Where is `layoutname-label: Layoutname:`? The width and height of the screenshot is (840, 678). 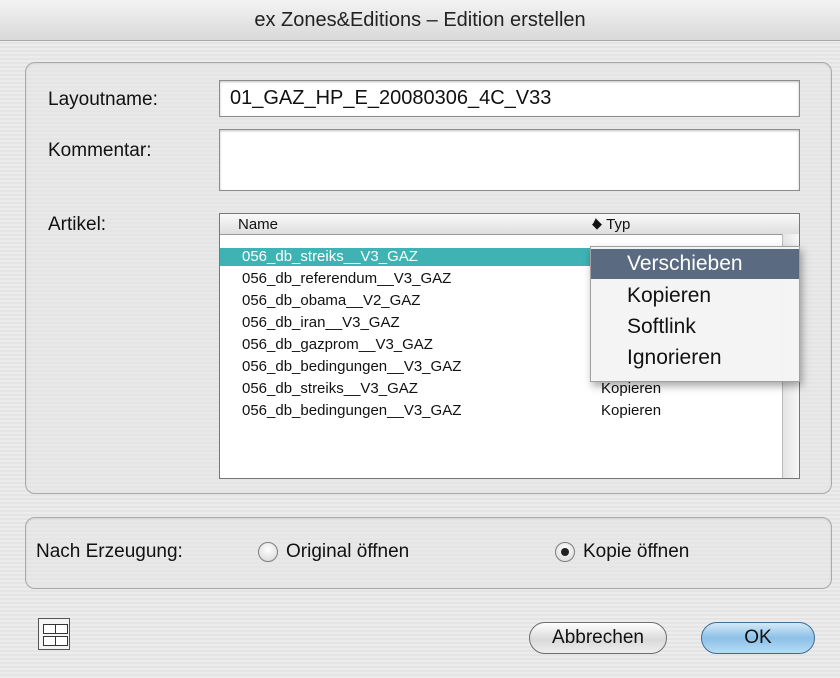 layoutname-label: Layoutname: is located at coordinates (103, 99).